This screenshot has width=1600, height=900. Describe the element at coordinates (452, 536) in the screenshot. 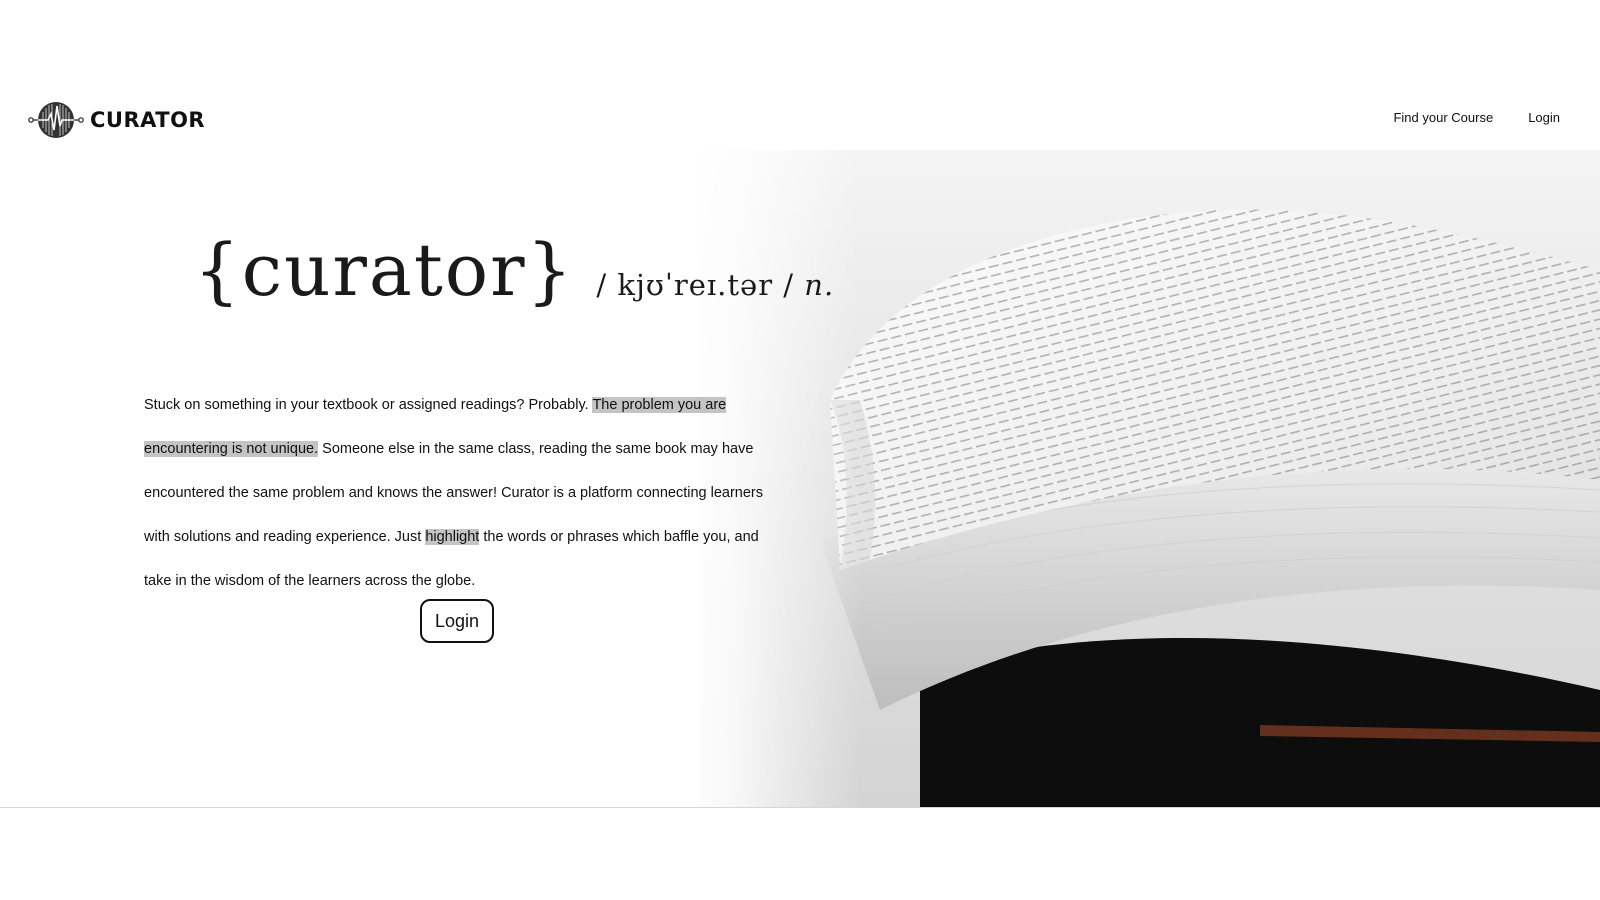

I see `highlighted-word: highlight` at that location.